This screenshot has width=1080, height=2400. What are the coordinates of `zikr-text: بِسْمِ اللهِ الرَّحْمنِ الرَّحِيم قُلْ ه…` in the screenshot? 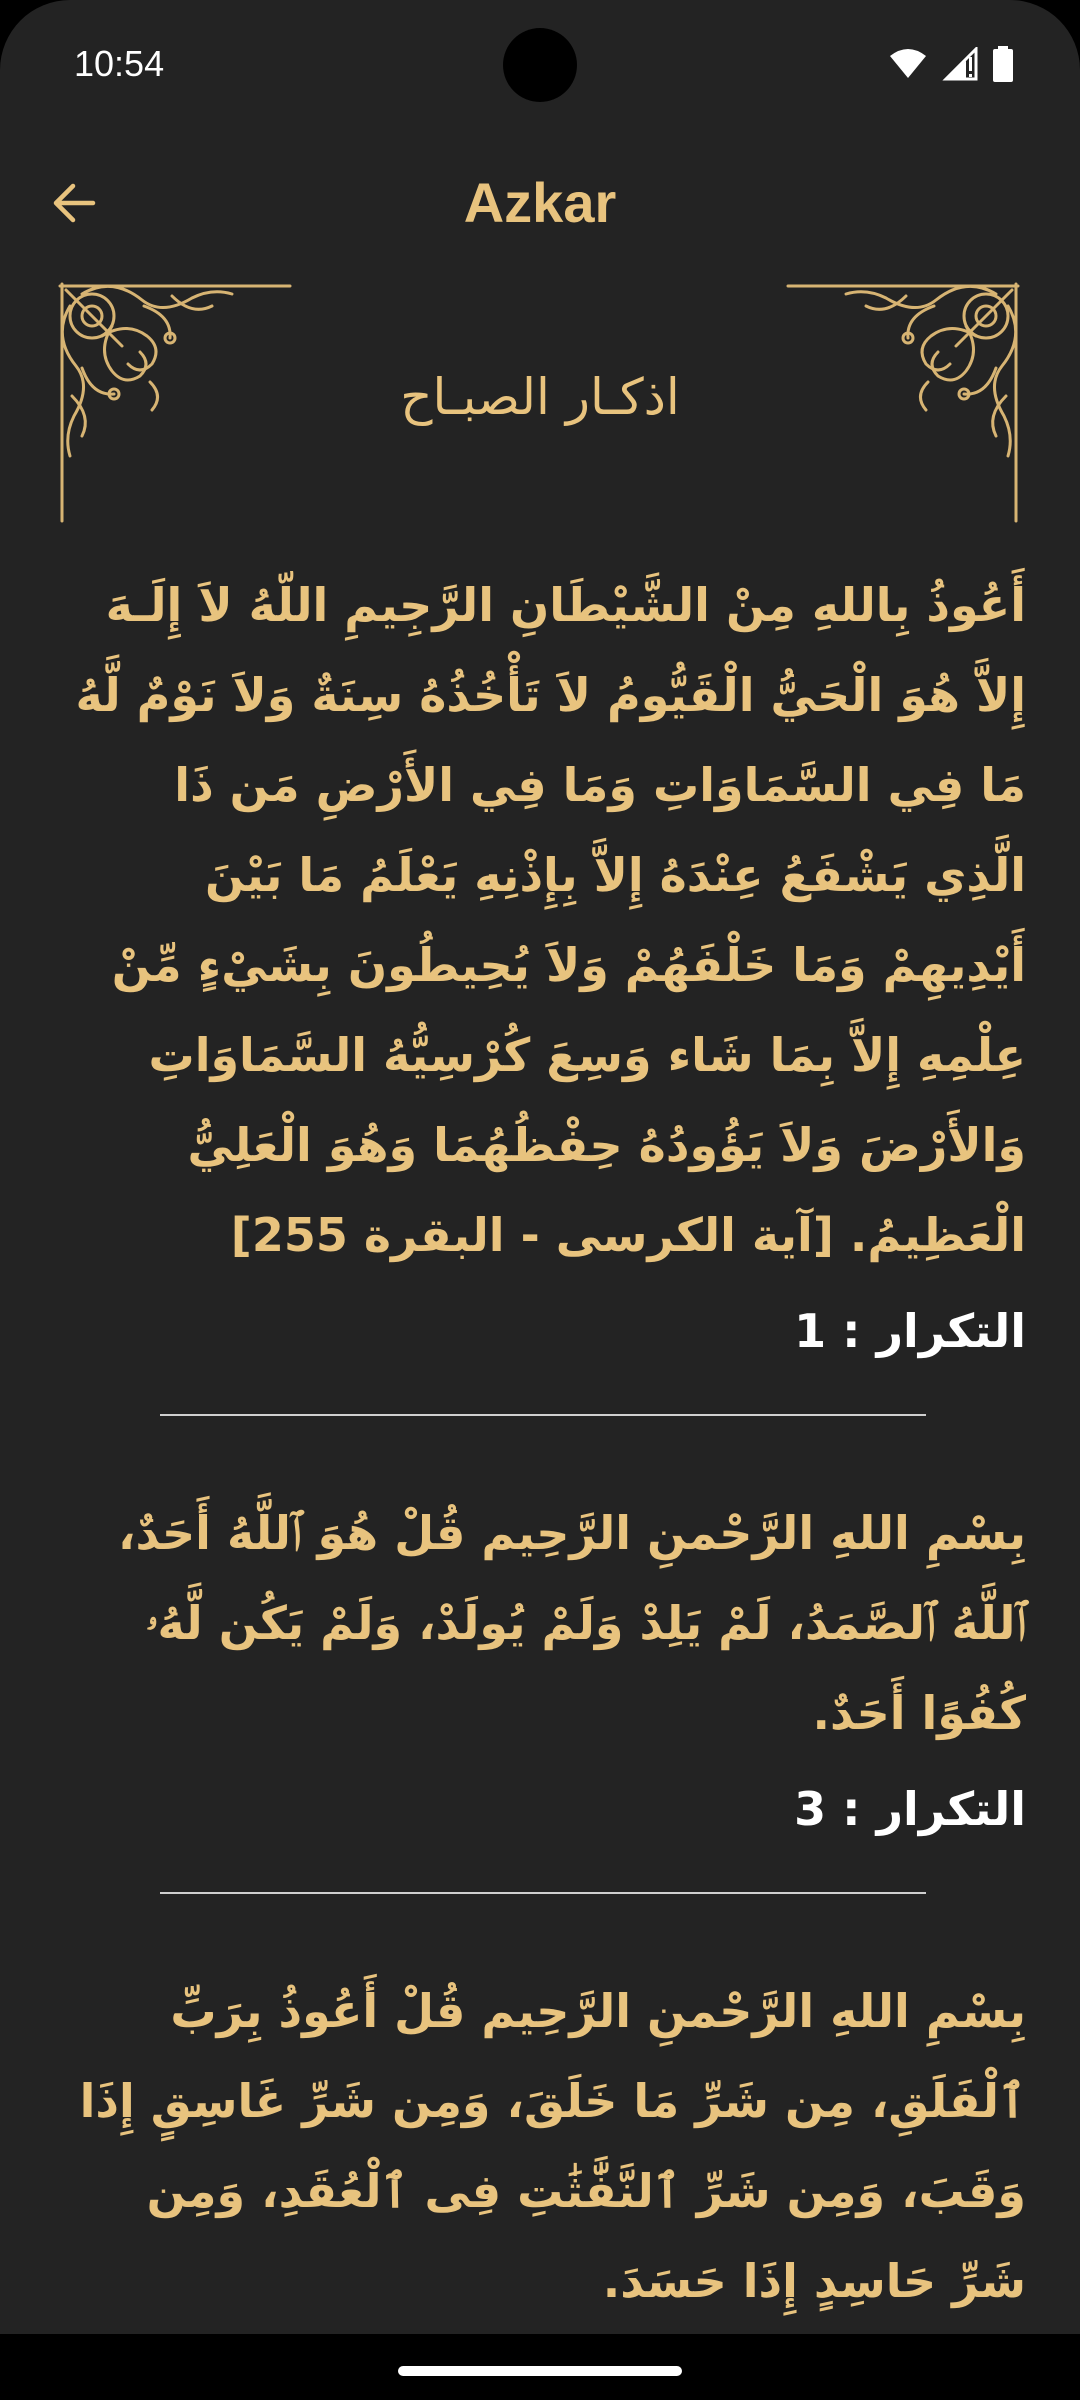 It's located at (571, 1623).